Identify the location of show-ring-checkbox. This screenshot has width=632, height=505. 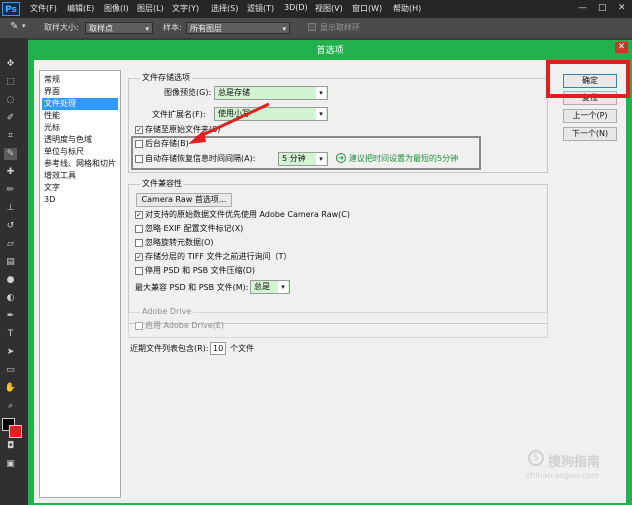
(312, 27).